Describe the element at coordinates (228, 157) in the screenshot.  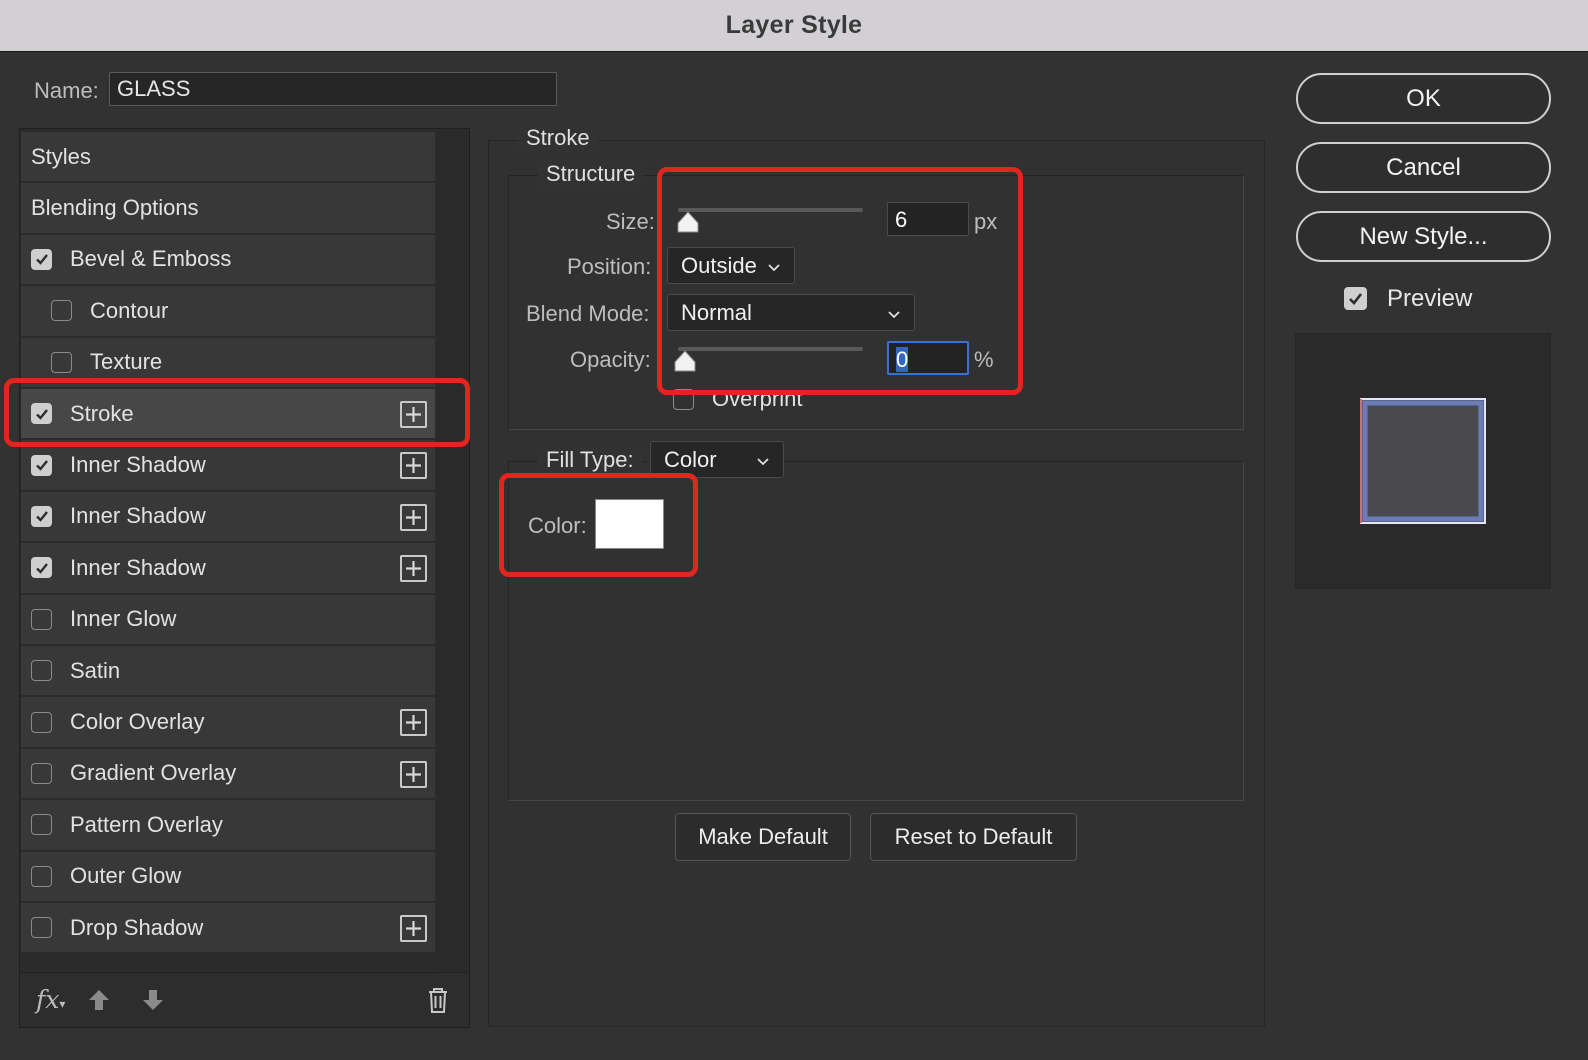
I see `styles-list-item: Styles` at that location.